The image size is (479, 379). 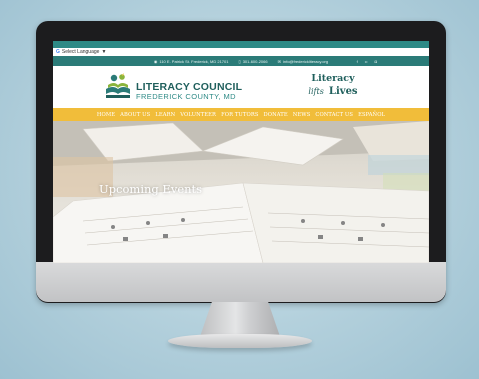 I want to click on tagline-line3: Lives, so click(x=343, y=91).